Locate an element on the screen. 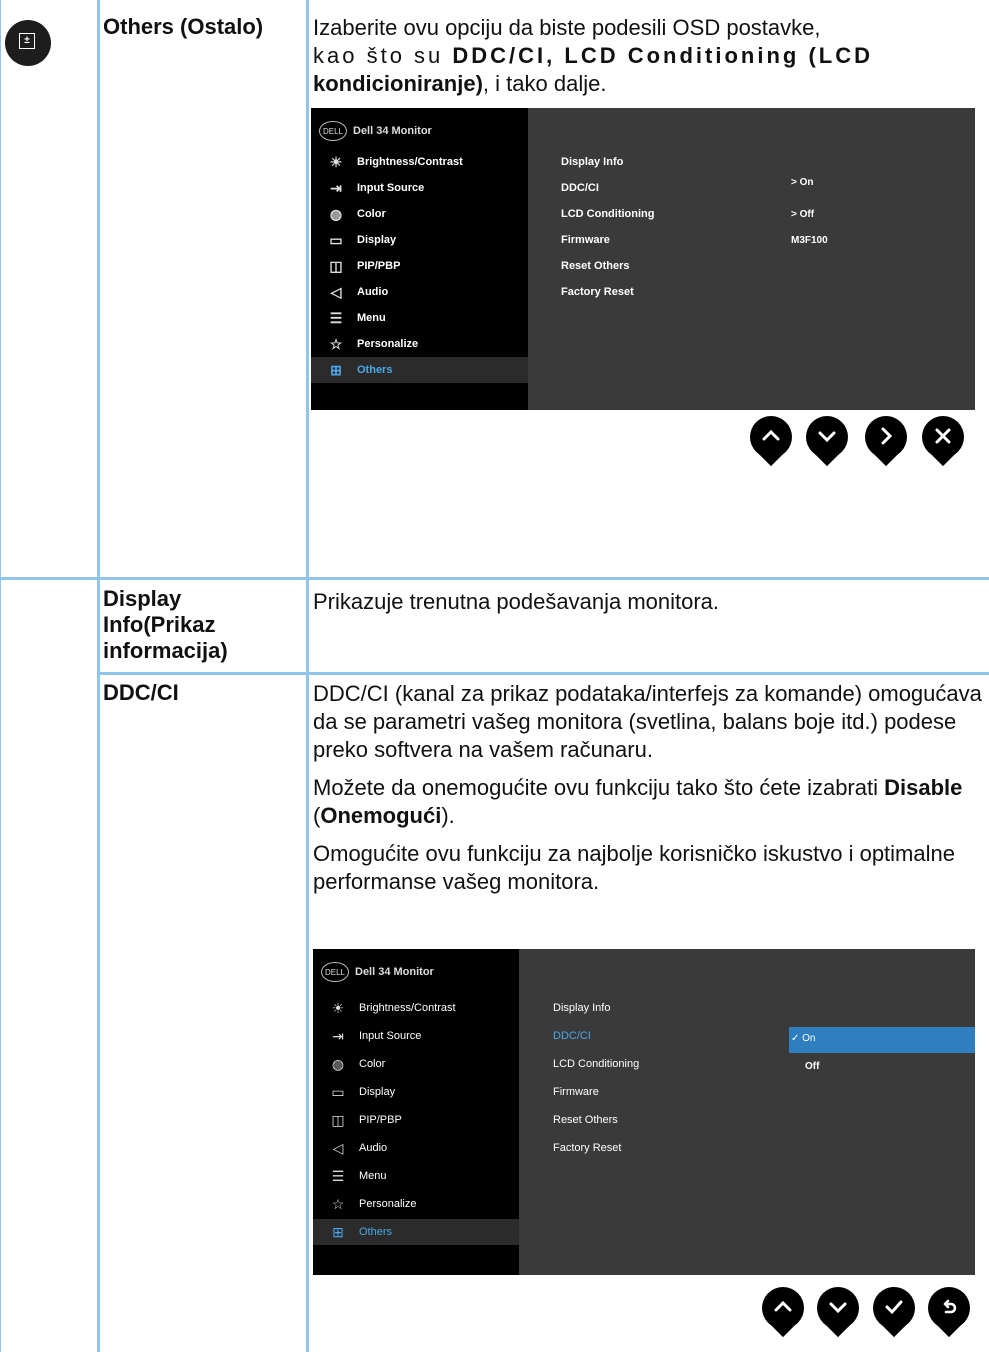 This screenshot has height=1352, width=989. osd-option: DDC/CI is located at coordinates (580, 188).